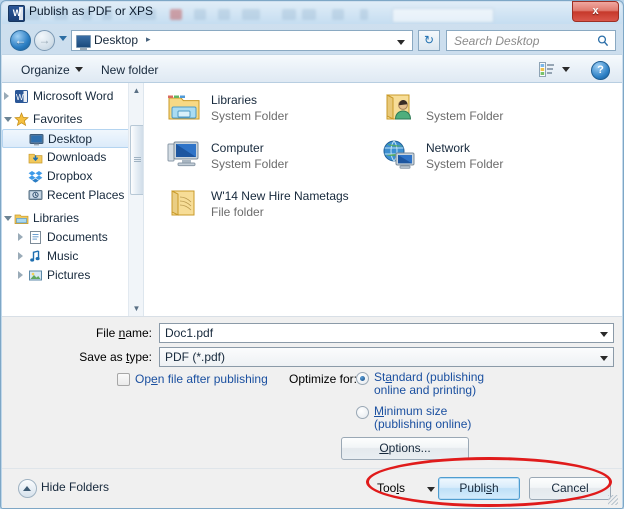 The image size is (624, 509). I want to click on user-folder-icon, so click(399, 107).